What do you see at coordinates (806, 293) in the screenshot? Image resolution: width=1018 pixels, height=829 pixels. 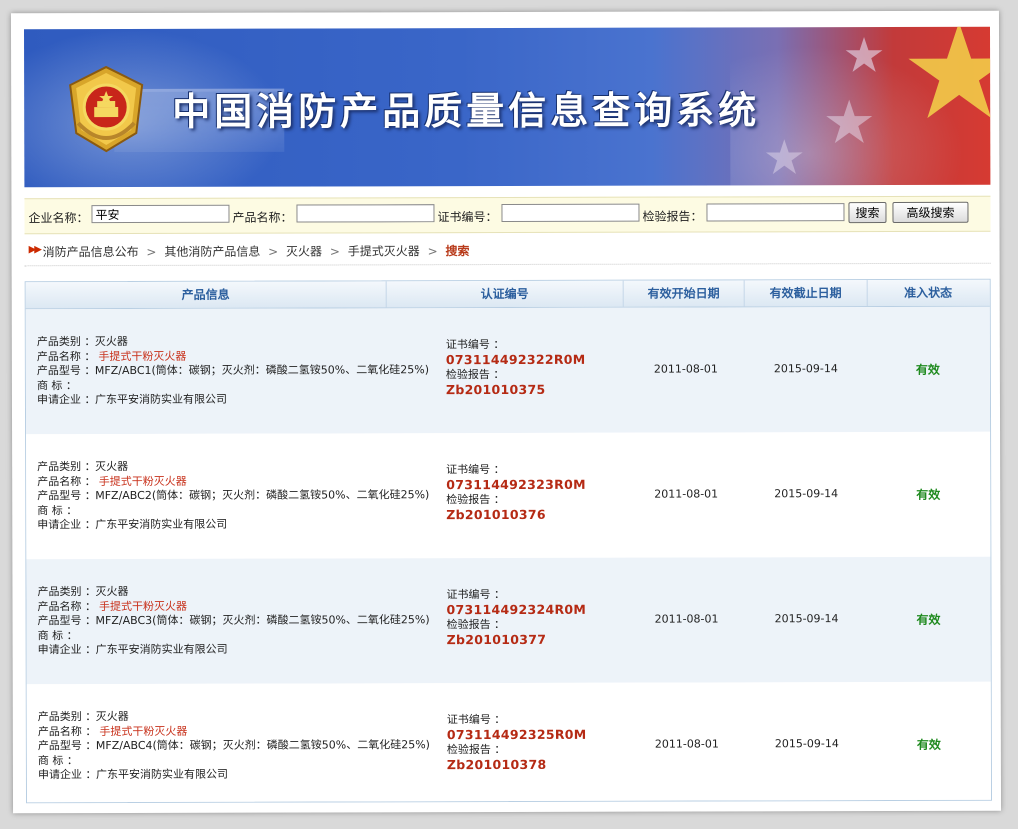 I see `column-header-end-date: 有效截止日期` at bounding box center [806, 293].